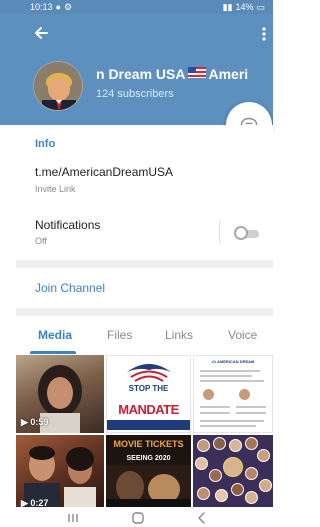 This screenshot has width=320, height=527. I want to click on channel-avatar, so click(58, 86).